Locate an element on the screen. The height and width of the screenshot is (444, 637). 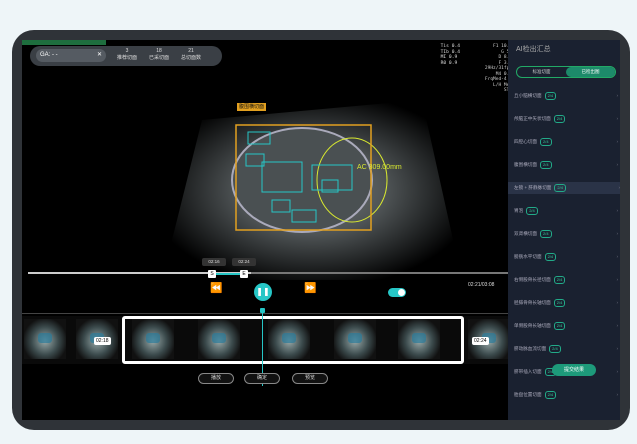
sidebar-item-label: 颅脑正中矢状切面 is located at coordinates (532, 118).